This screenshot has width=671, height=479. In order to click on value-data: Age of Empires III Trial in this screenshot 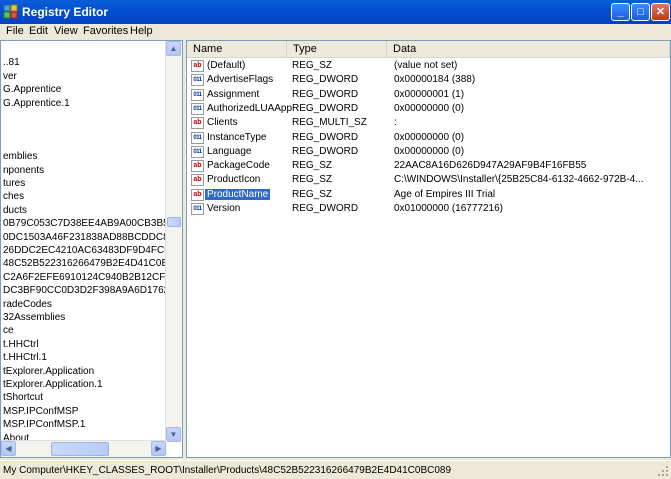, I will do `click(445, 194)`.